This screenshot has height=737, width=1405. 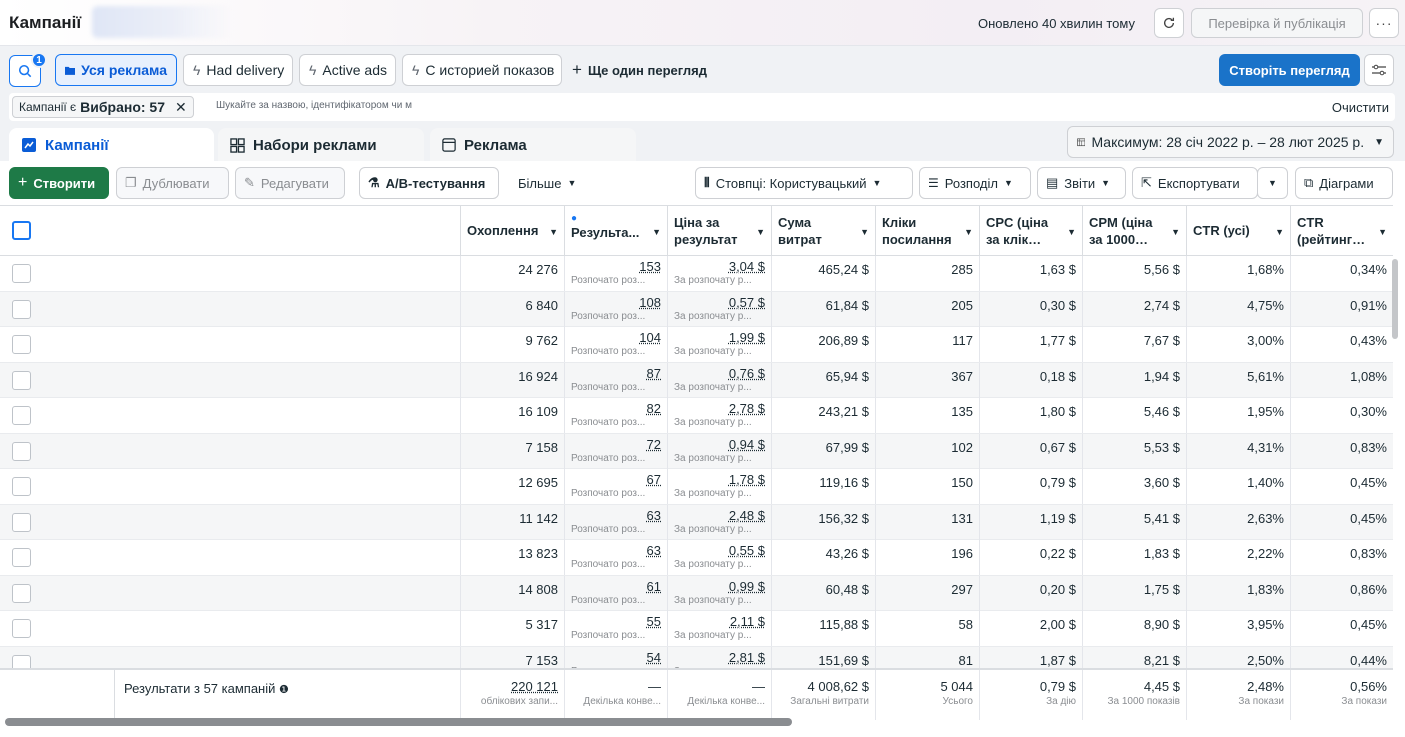 I want to click on duplicate-button: ❐ Дублювати, so click(x=172, y=183).